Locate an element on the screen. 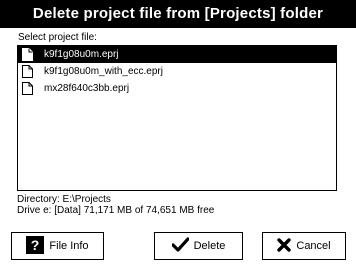 The height and width of the screenshot is (265, 356). delete-button: Delete is located at coordinates (198, 246).